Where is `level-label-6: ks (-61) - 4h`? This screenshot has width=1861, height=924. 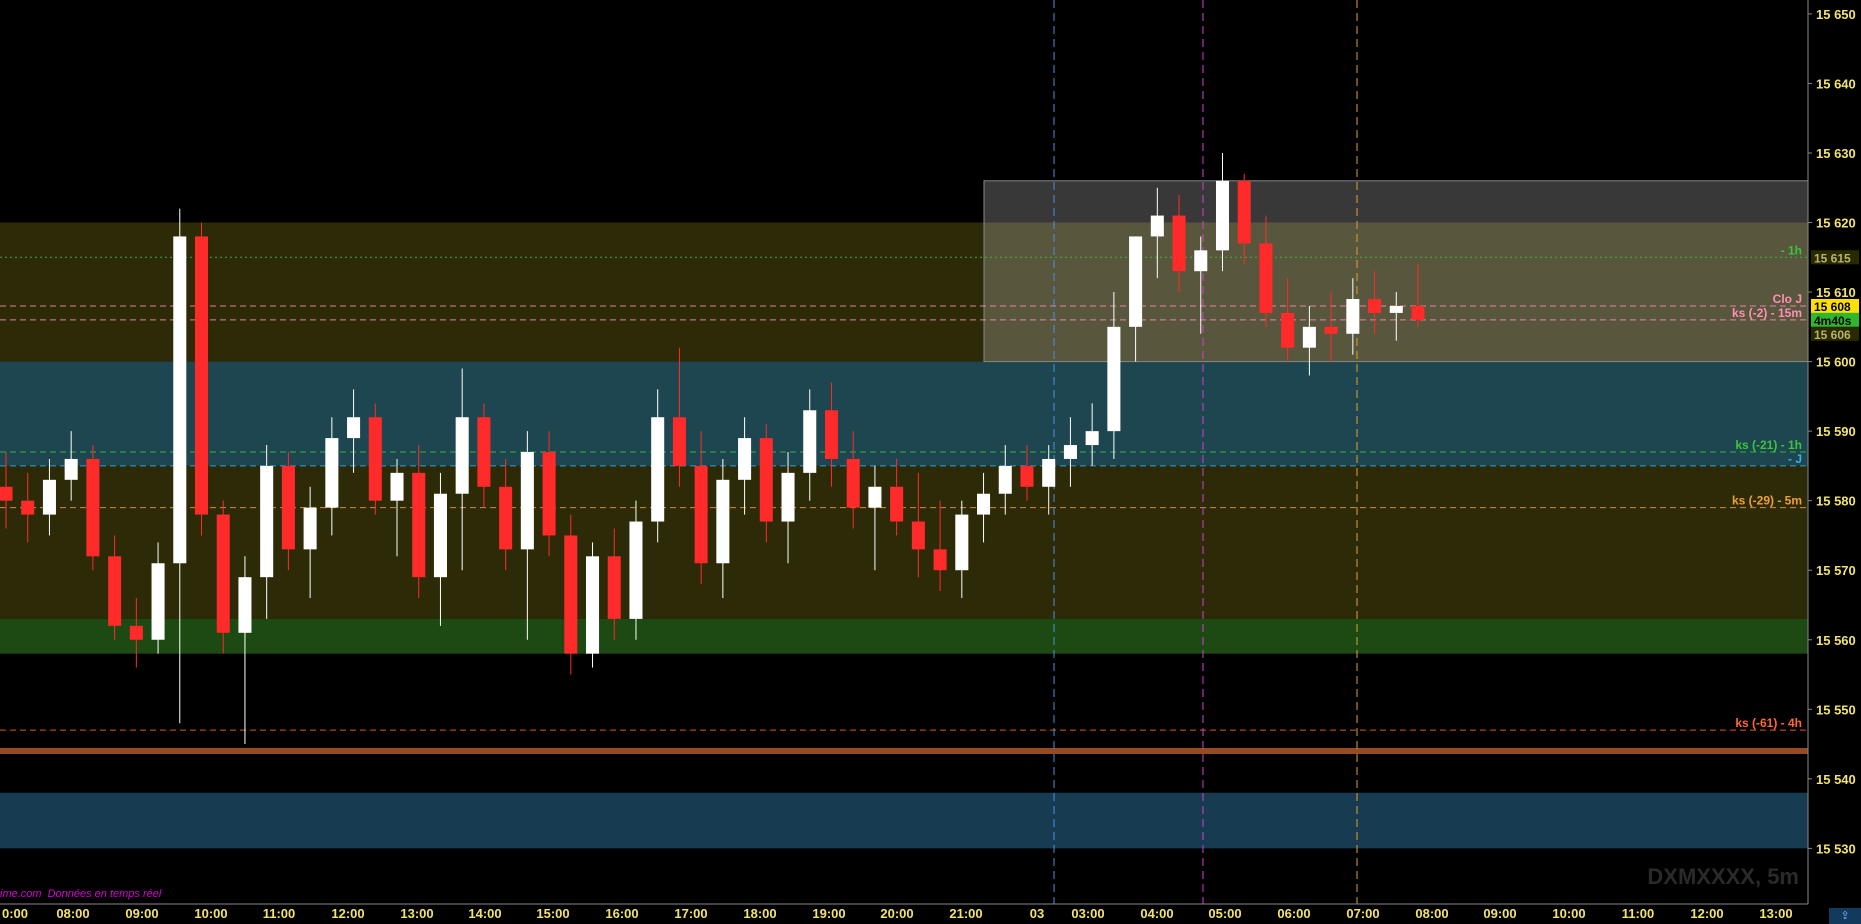 level-label-6: ks (-61) - 4h is located at coordinates (1768, 723).